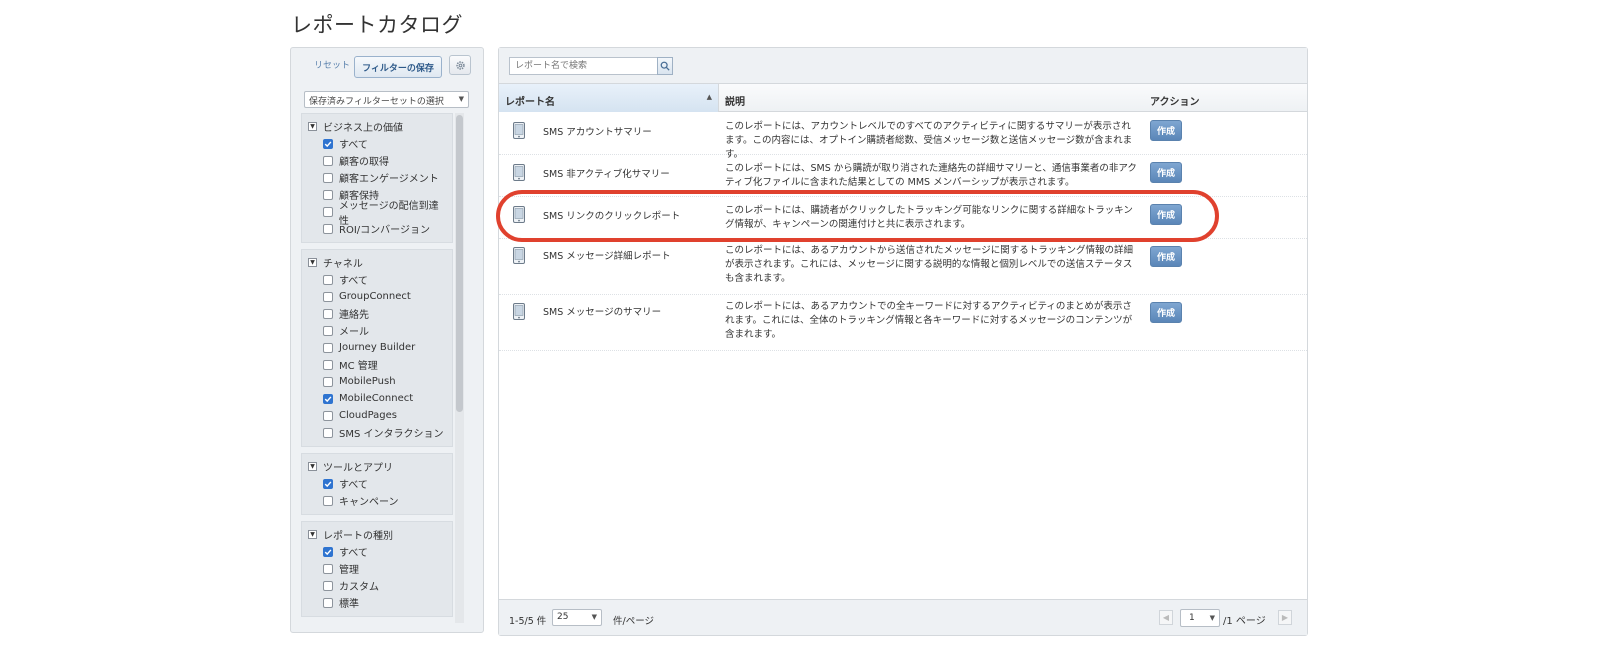 The width and height of the screenshot is (1600, 654). I want to click on result-count: 1-5/5 件, so click(528, 621).